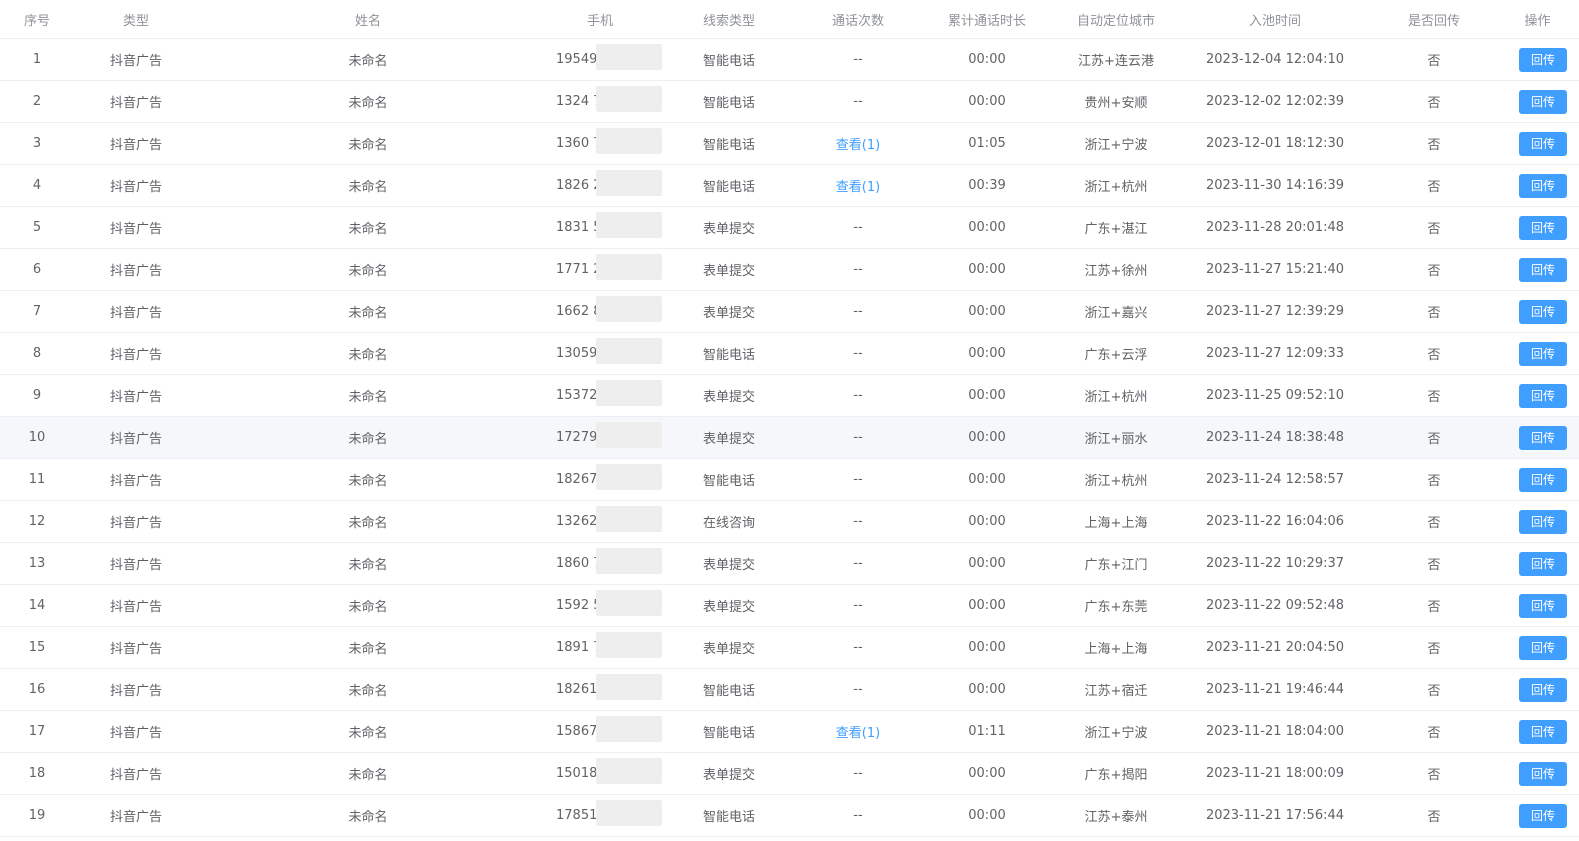 This screenshot has height=841, width=1579. I want to click on phone-wrap: 1592 5, so click(609, 603).